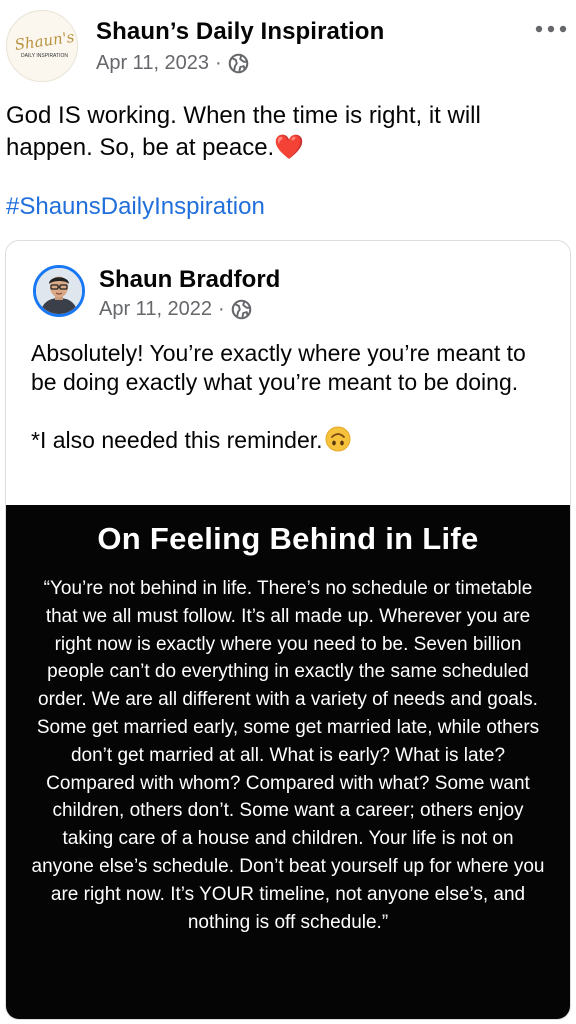 This screenshot has width=576, height=1024. What do you see at coordinates (44, 56) in the screenshot?
I see `logo-subtext: DAILY INSPIRATION` at bounding box center [44, 56].